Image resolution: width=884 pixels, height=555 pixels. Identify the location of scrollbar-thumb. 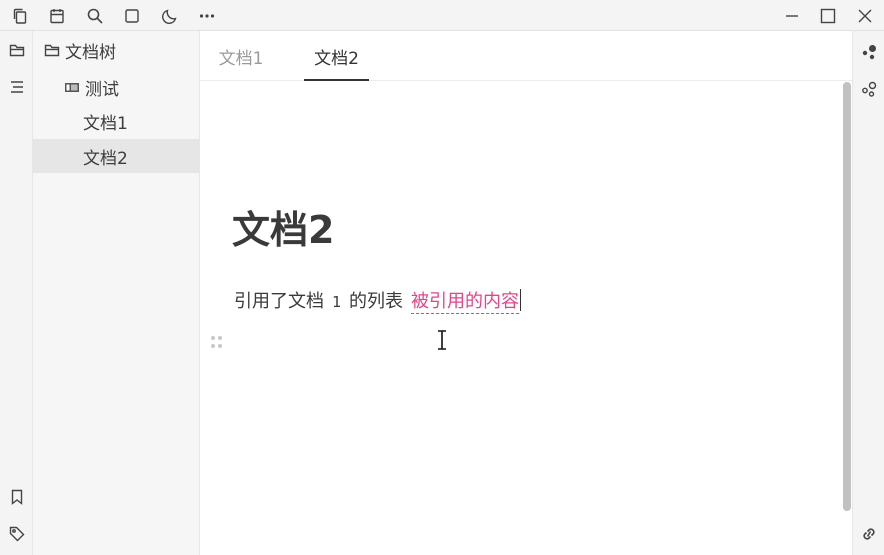
(847, 296).